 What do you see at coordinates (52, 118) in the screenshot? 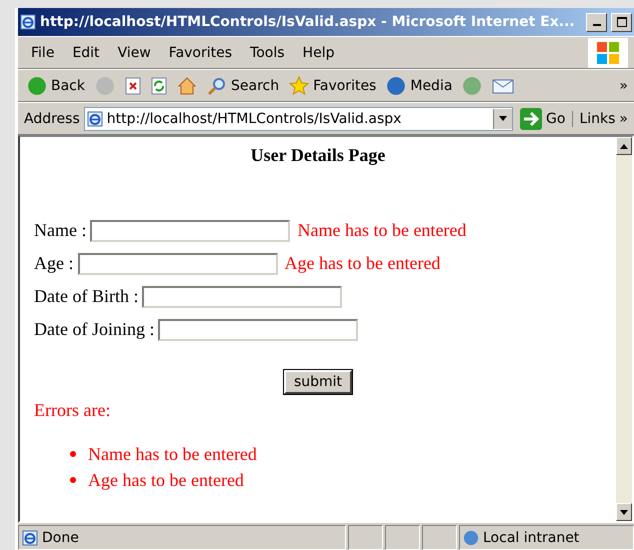
I see `address-label: Address` at bounding box center [52, 118].